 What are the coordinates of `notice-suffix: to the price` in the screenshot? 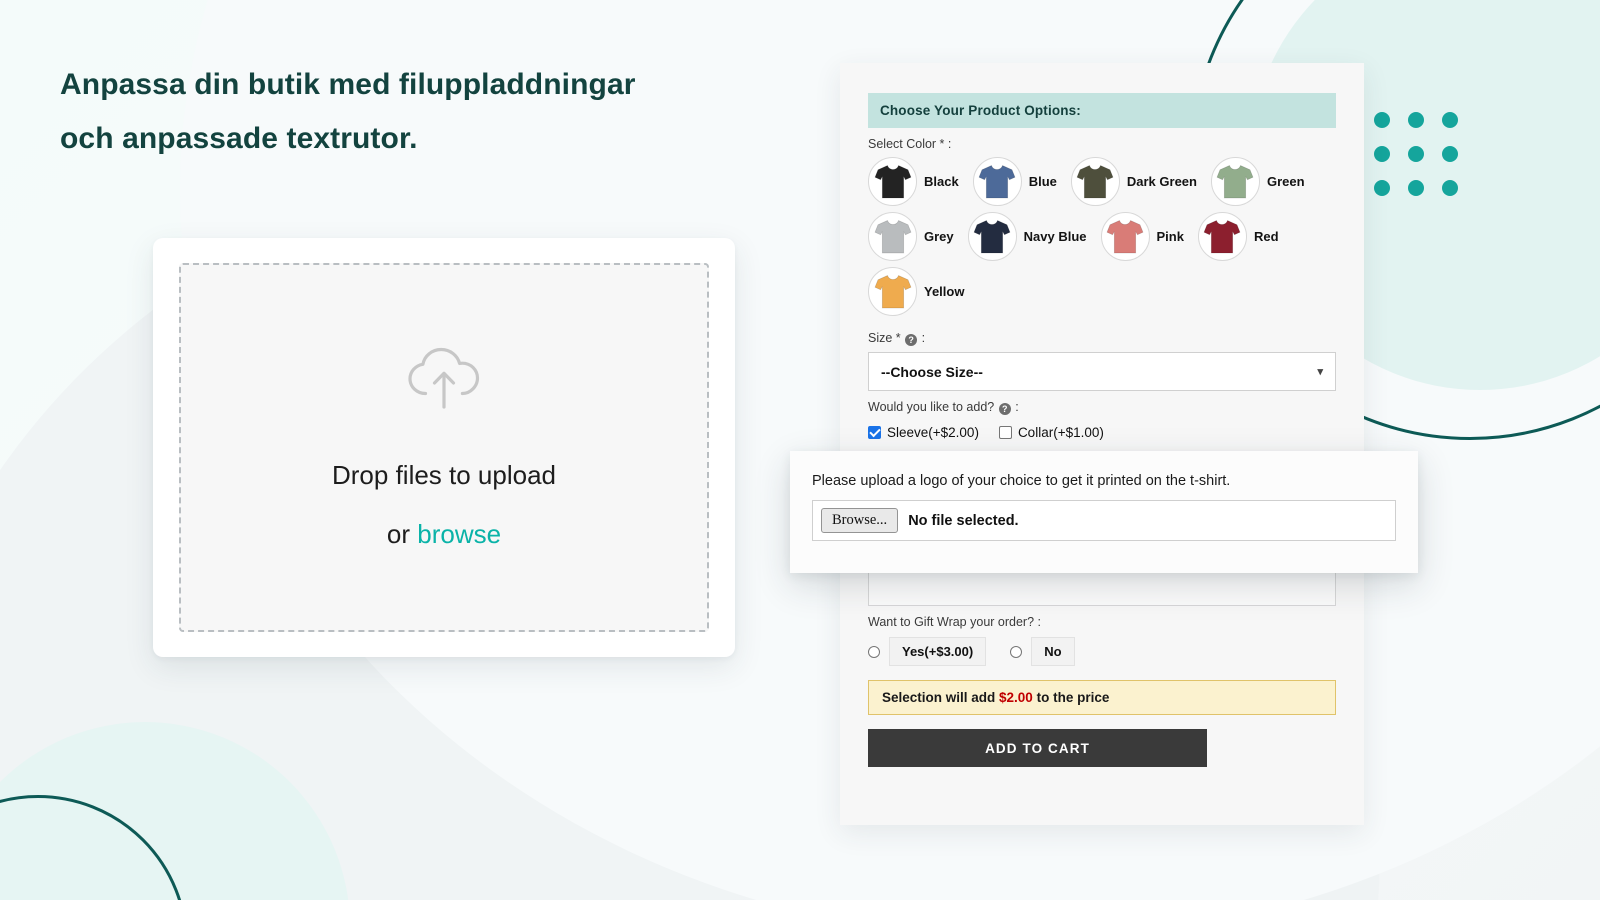 It's located at (1071, 697).